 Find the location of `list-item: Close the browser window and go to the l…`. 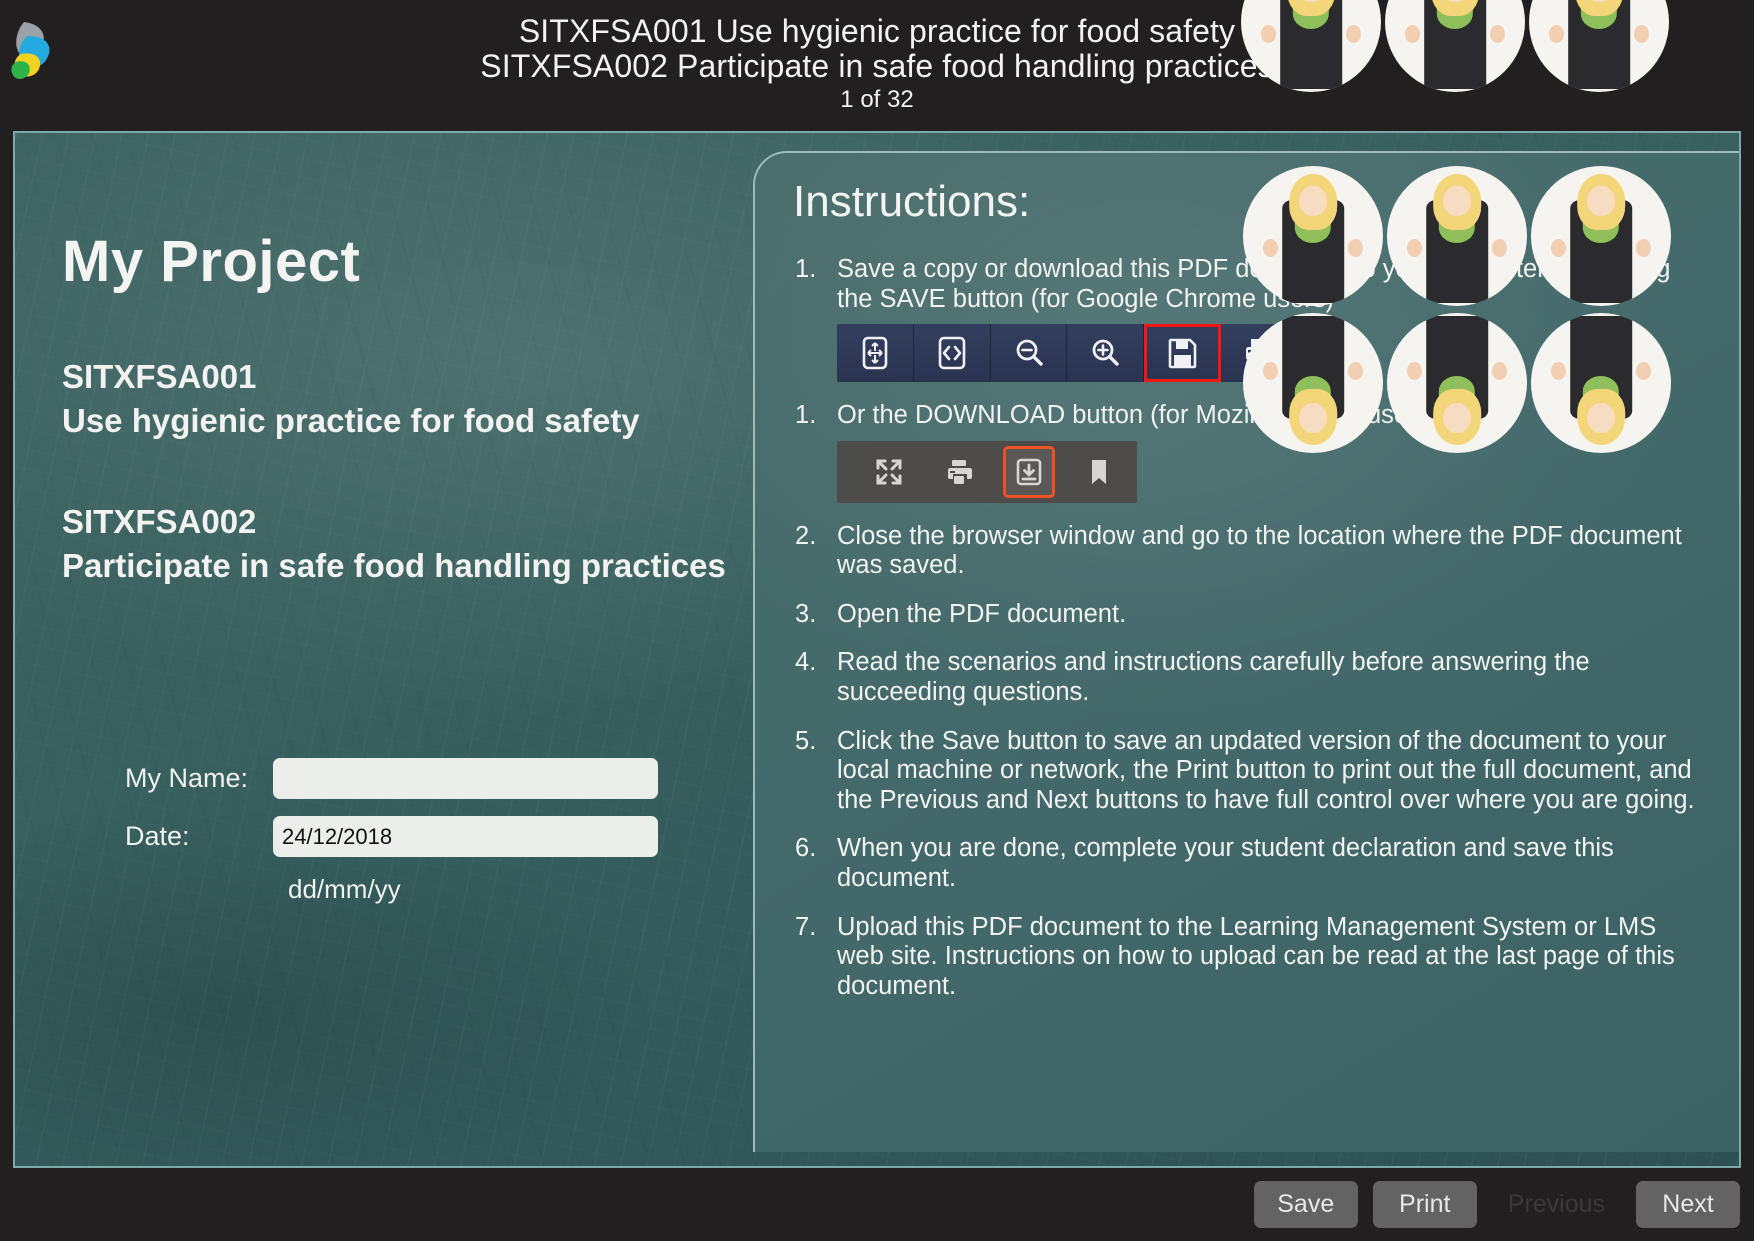

list-item: Close the browser window and go to the l… is located at coordinates (1251, 551).